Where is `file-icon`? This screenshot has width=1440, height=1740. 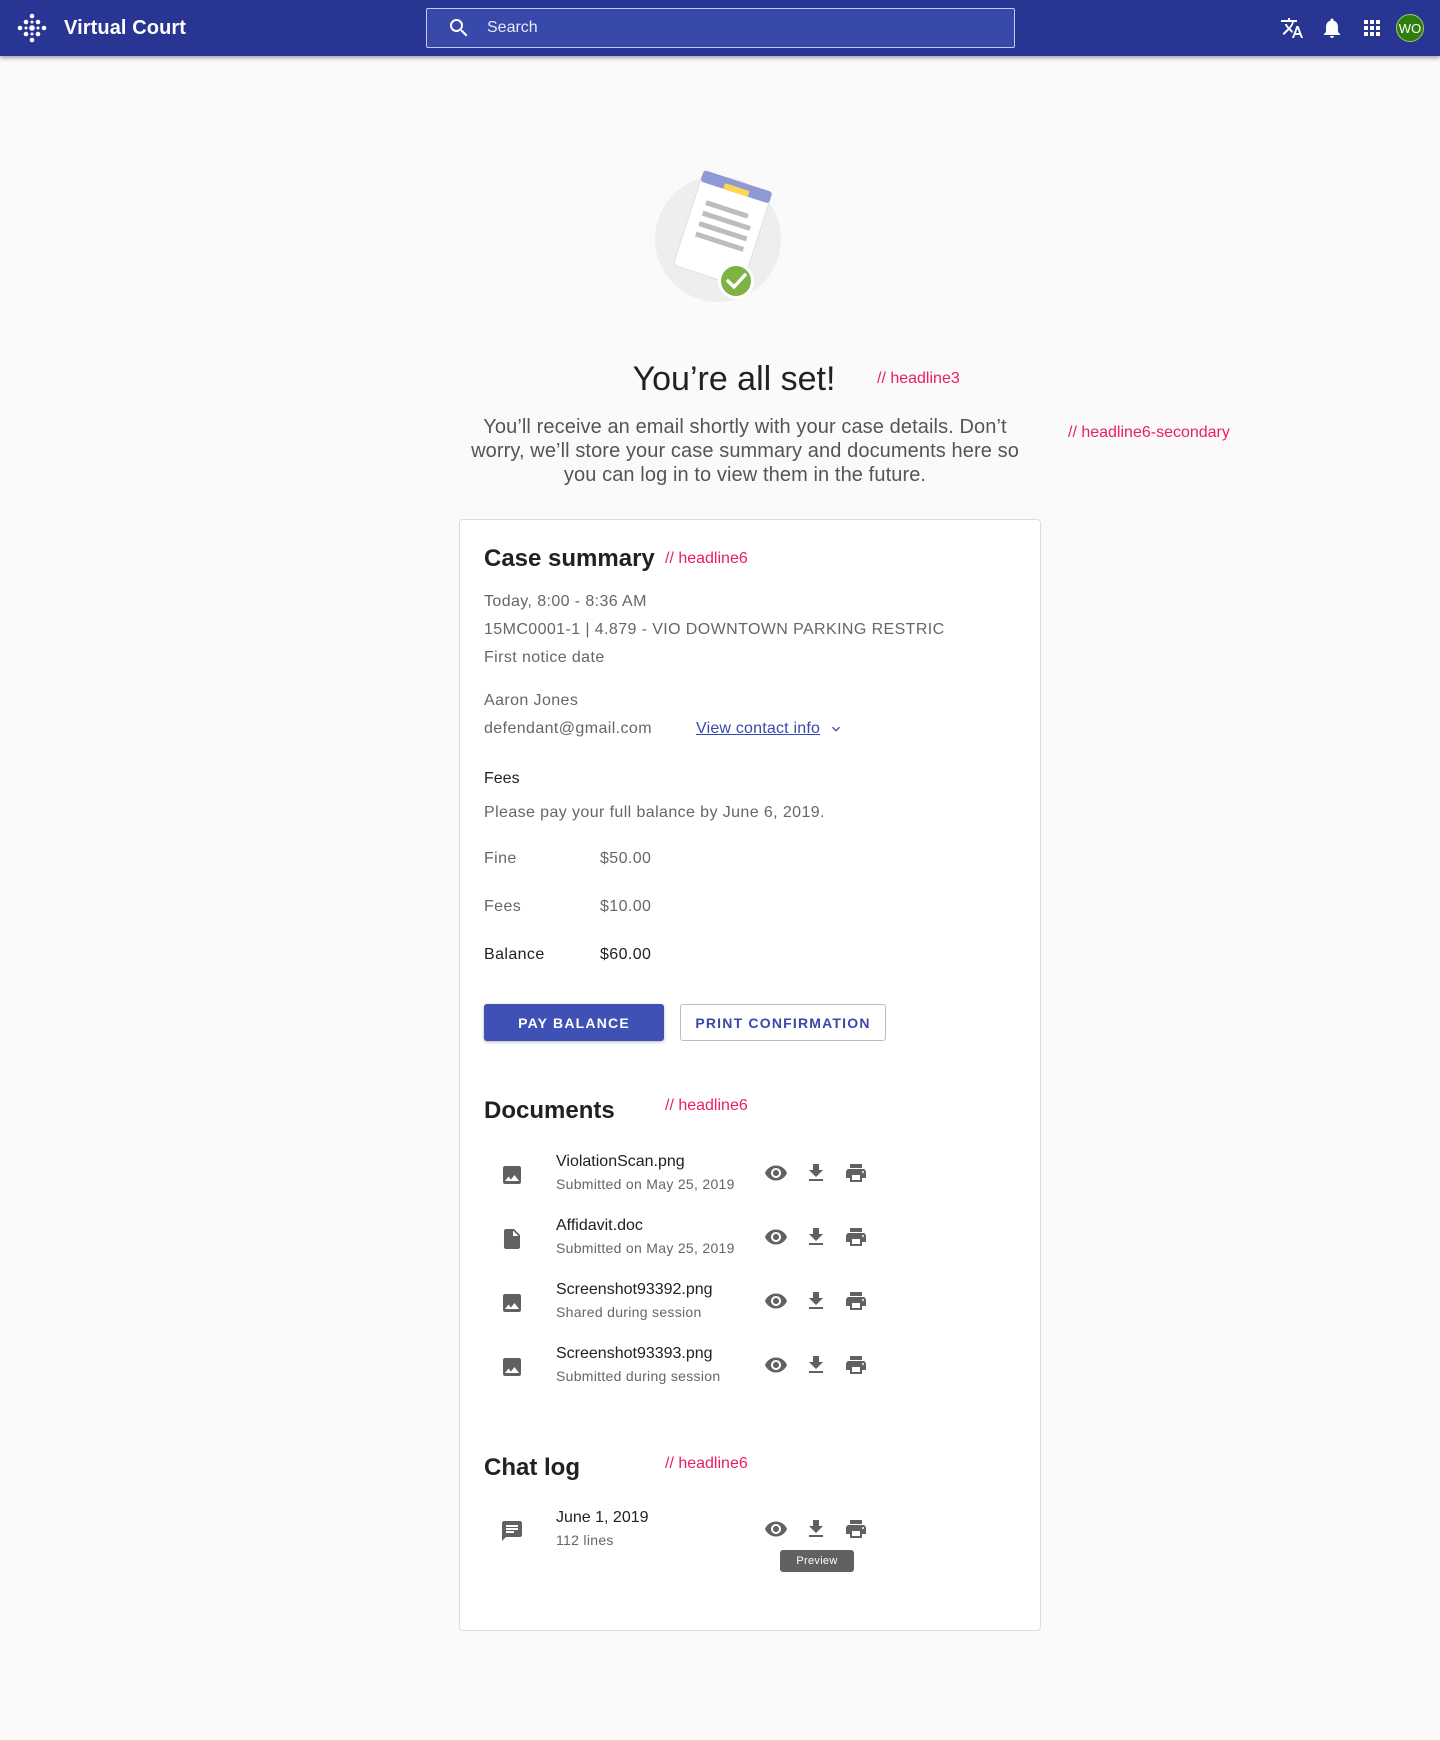 file-icon is located at coordinates (512, 1239).